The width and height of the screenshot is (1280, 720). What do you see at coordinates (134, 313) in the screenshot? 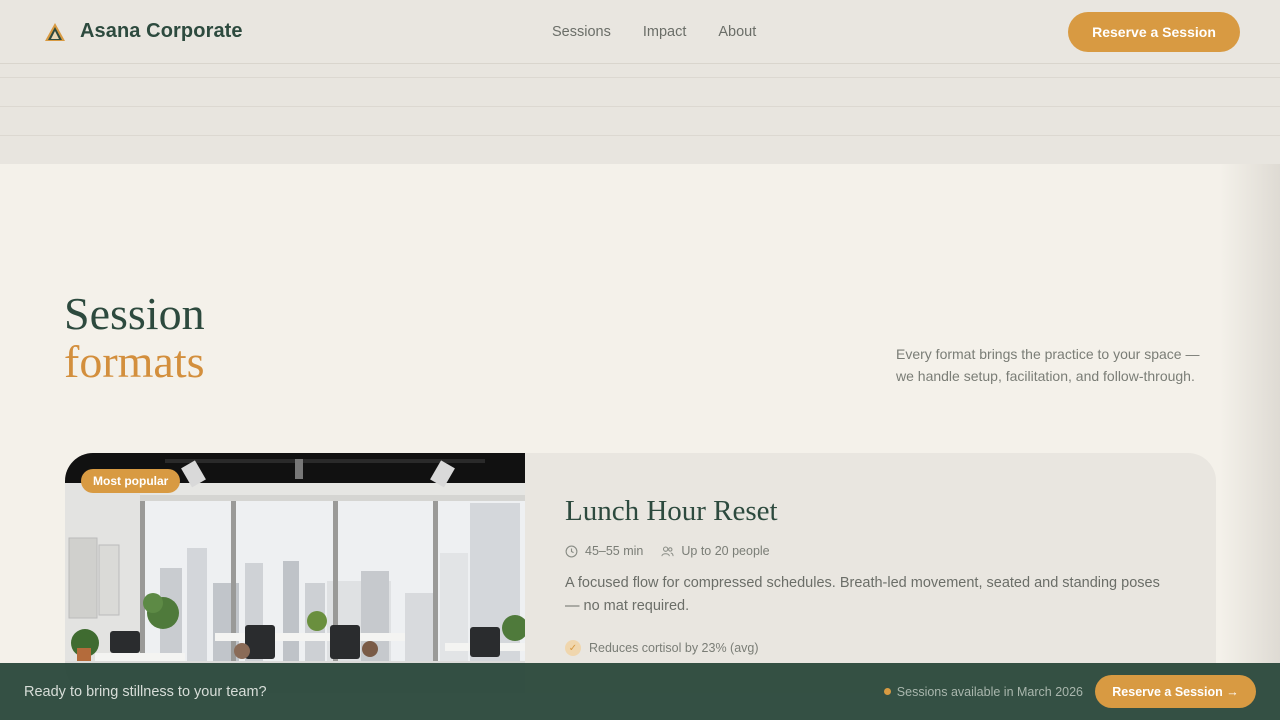
I see `section-title-line1: Session` at bounding box center [134, 313].